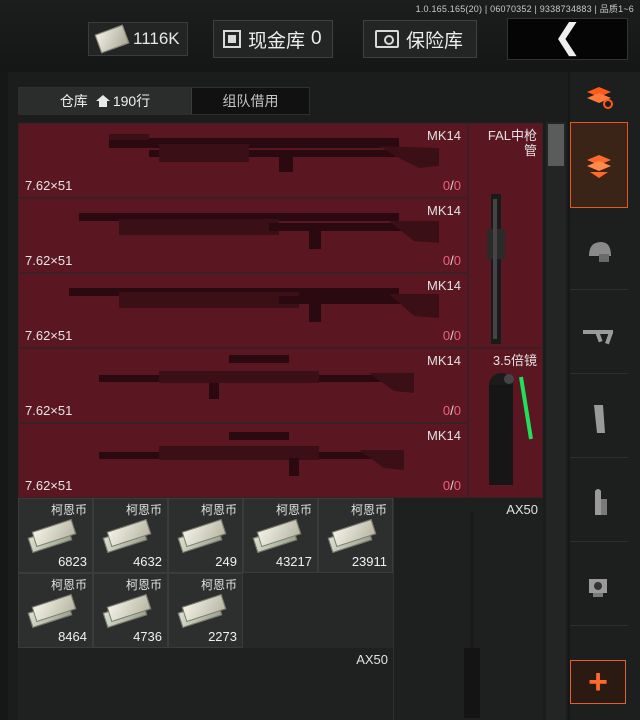 The image size is (640, 720). Describe the element at coordinates (372, 659) in the screenshot. I see `sniper-name: AX50` at that location.